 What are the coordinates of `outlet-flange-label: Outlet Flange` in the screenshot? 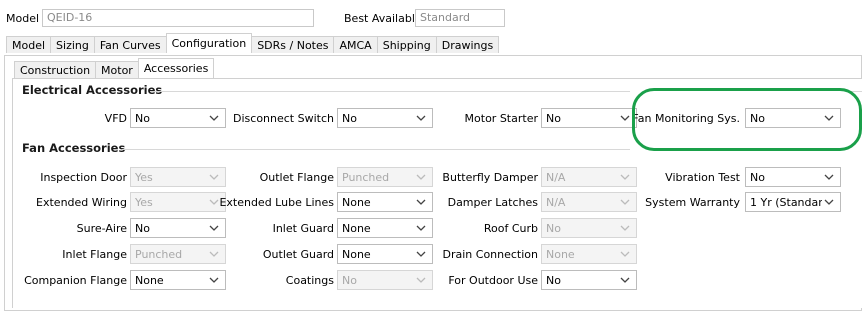 It's located at (296, 177).